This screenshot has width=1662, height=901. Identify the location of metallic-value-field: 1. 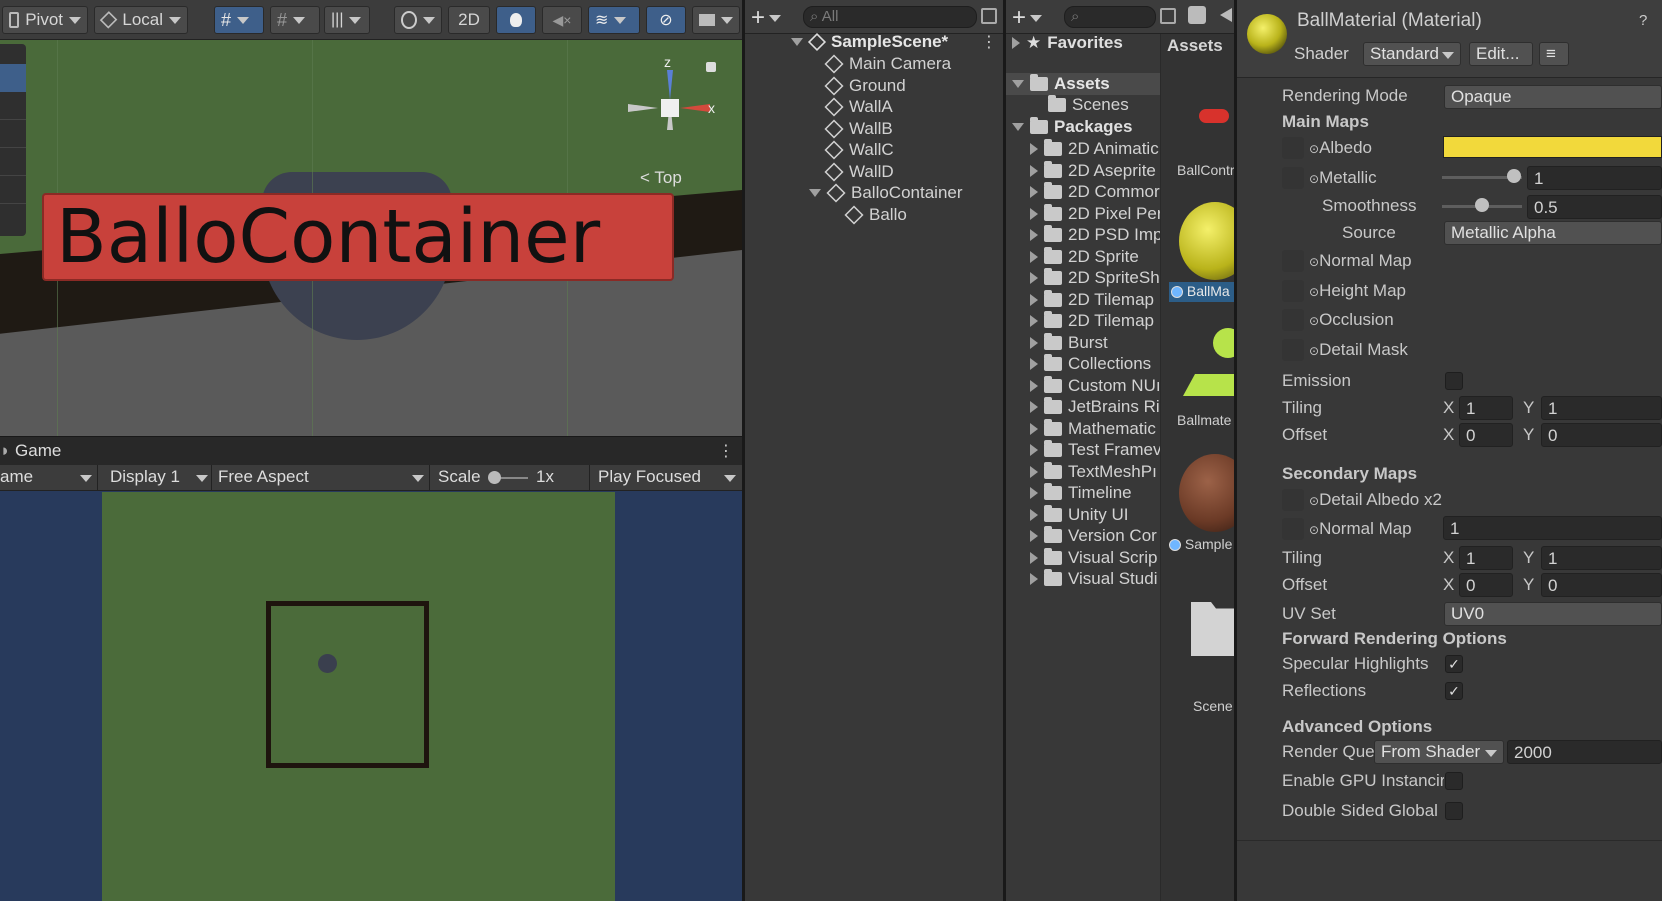
(1594, 178).